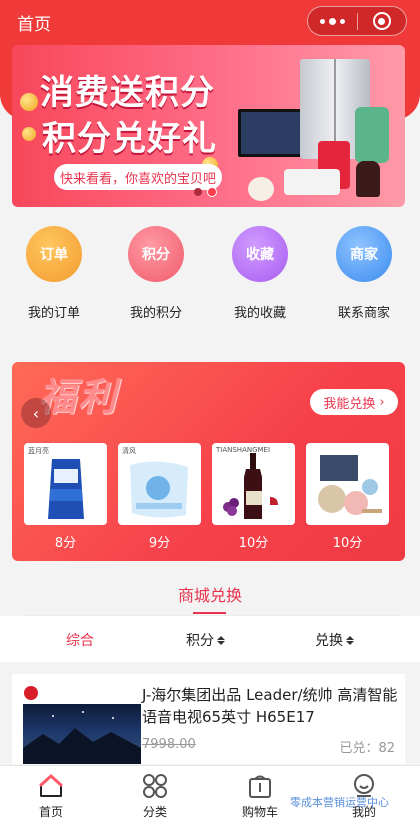  What do you see at coordinates (138, 177) in the screenshot?
I see `banner-subtitle: 快来看看，你喜欢的宝贝吧` at bounding box center [138, 177].